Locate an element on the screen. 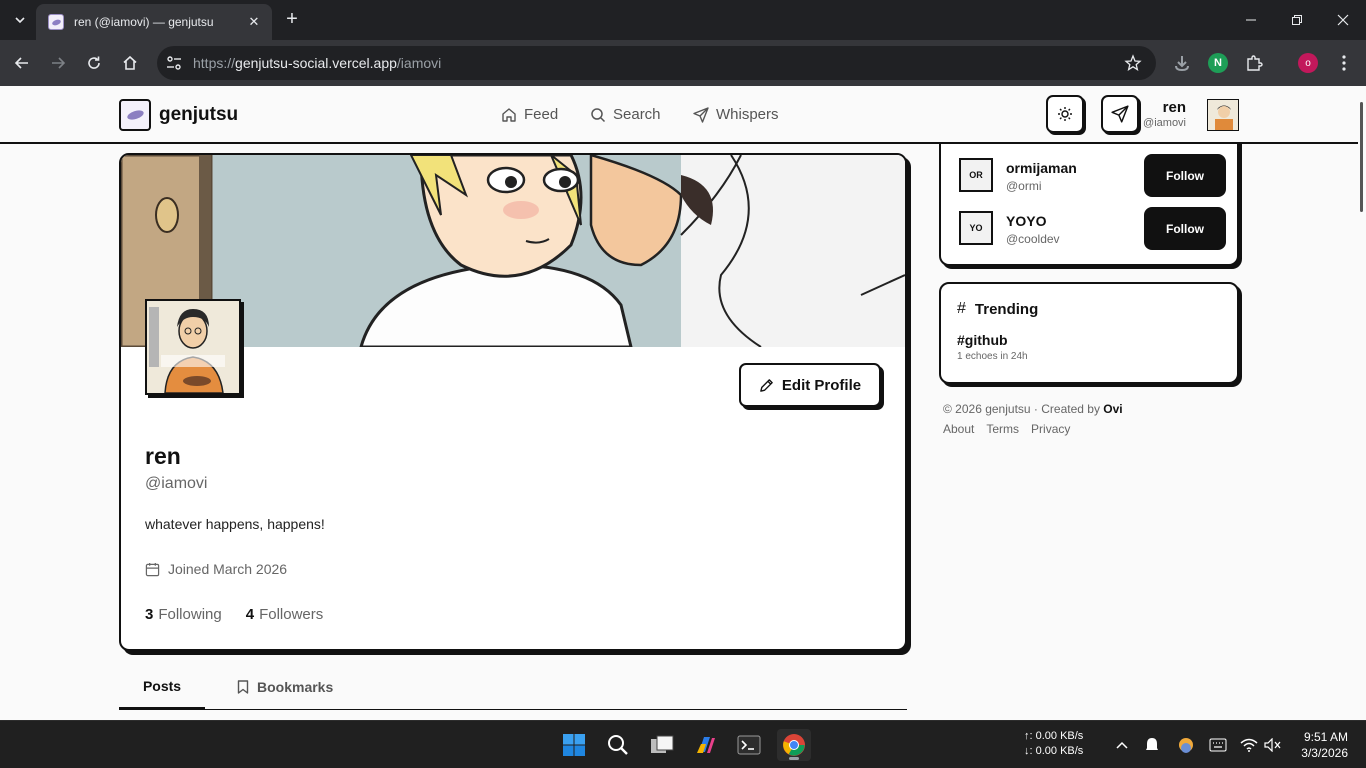  chrome-icon is located at coordinates (794, 745).